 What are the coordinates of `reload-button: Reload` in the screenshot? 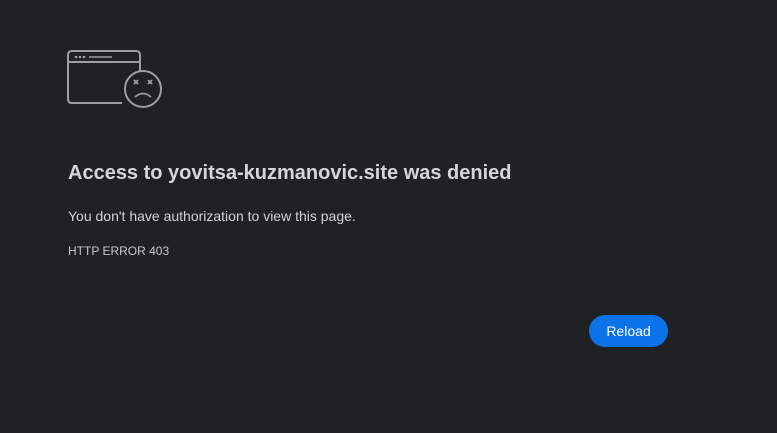 It's located at (628, 331).